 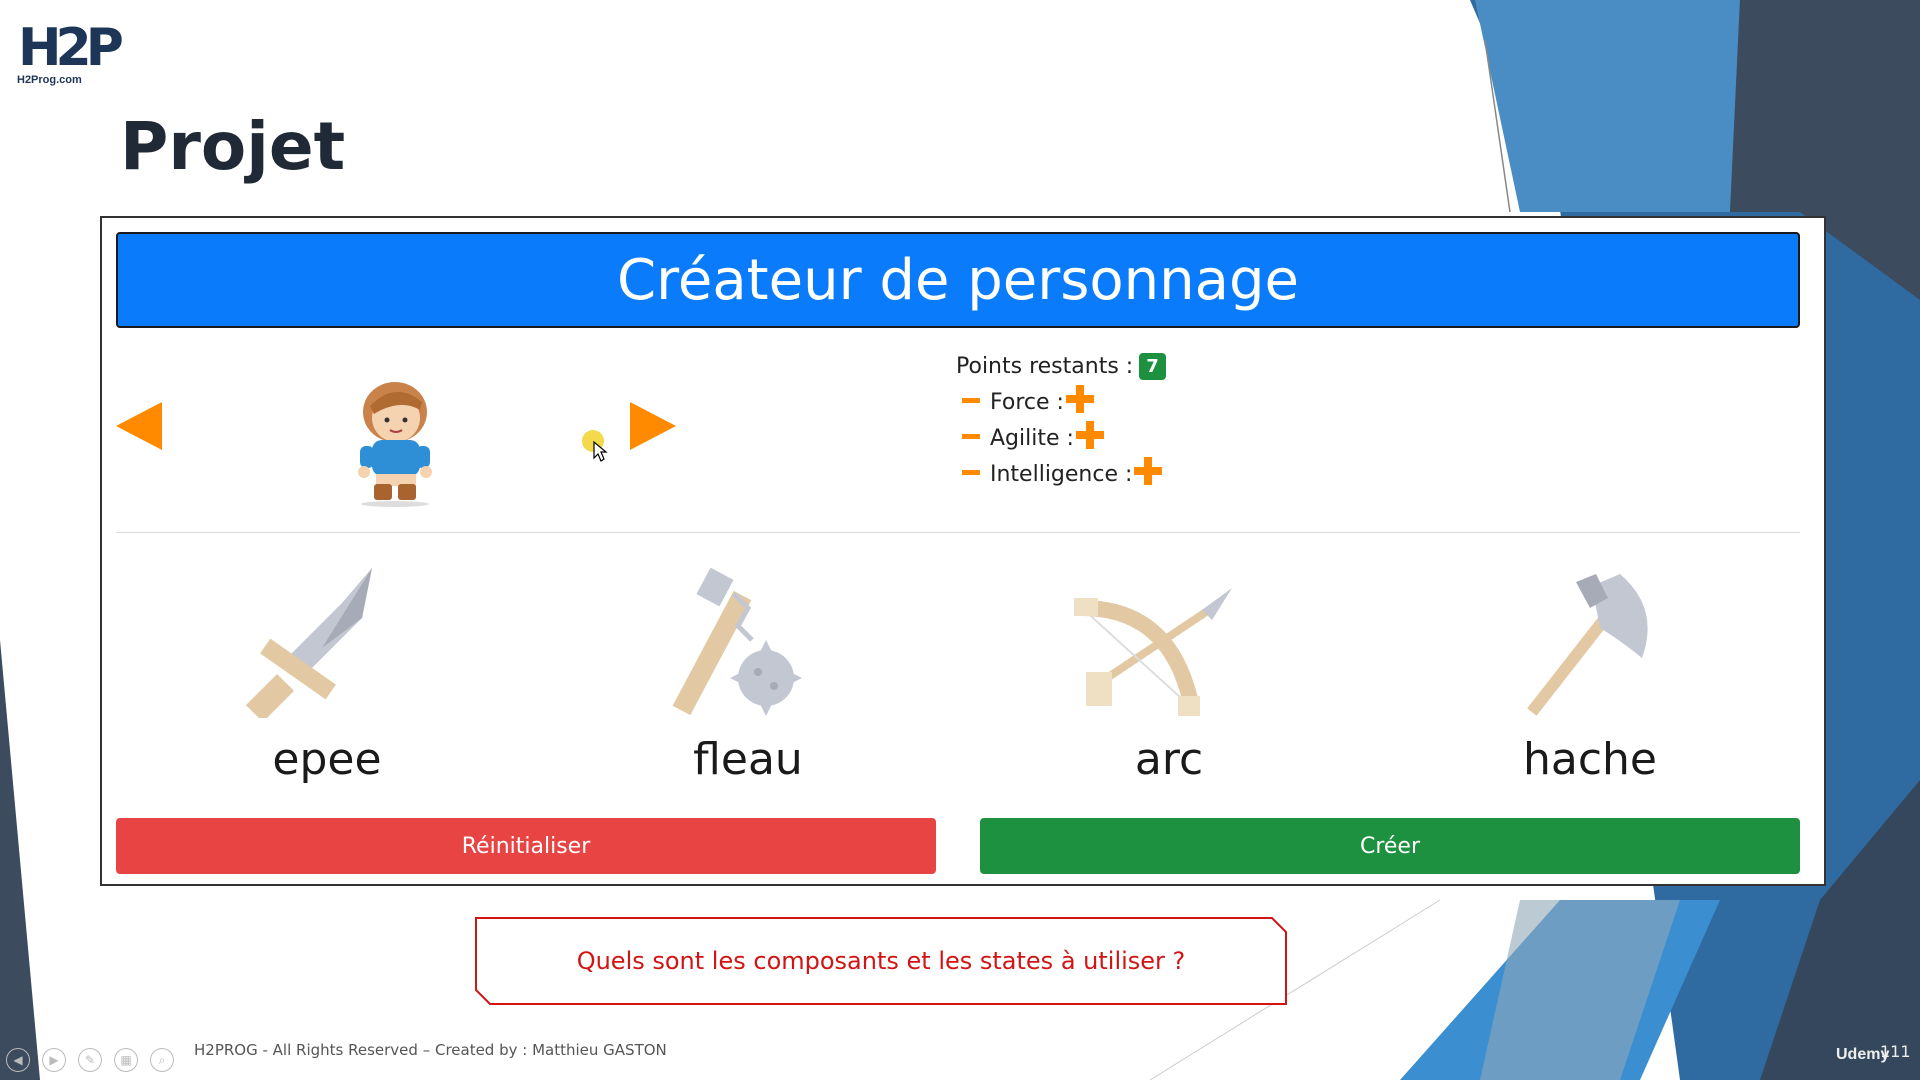 What do you see at coordinates (971, 436) in the screenshot?
I see `agilite-minus-icon` at bounding box center [971, 436].